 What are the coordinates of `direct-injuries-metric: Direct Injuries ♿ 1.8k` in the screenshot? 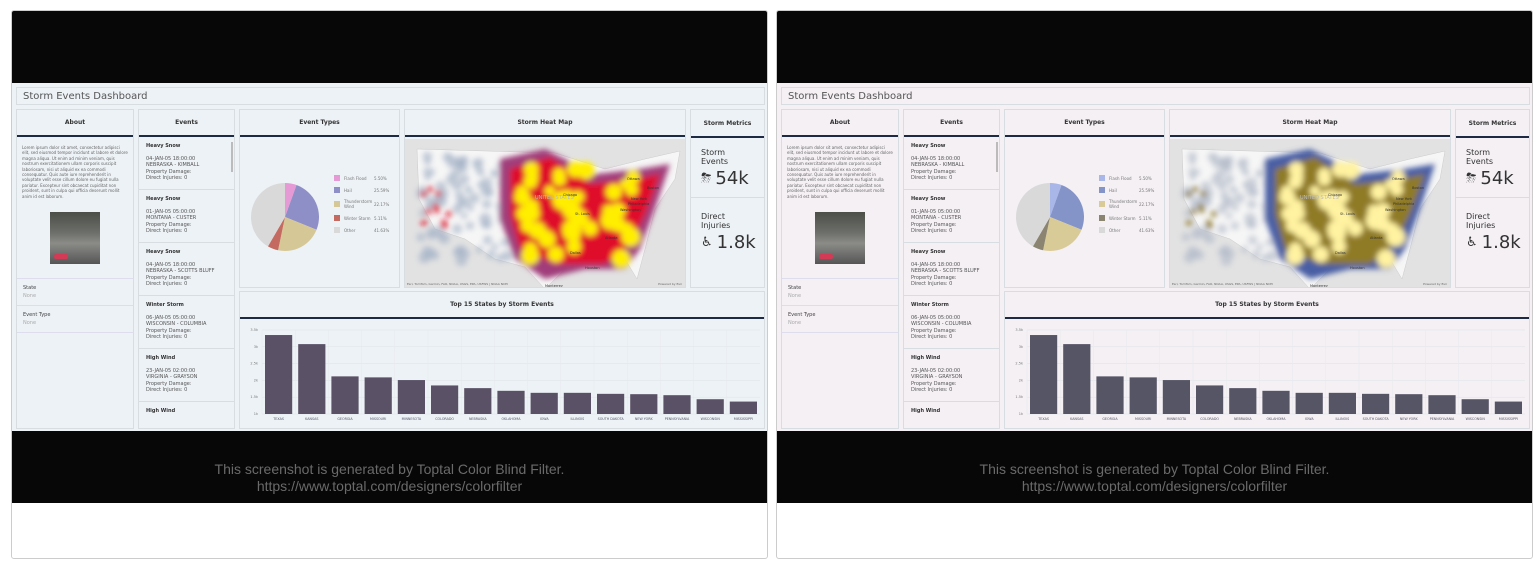 It's located at (1492, 230).